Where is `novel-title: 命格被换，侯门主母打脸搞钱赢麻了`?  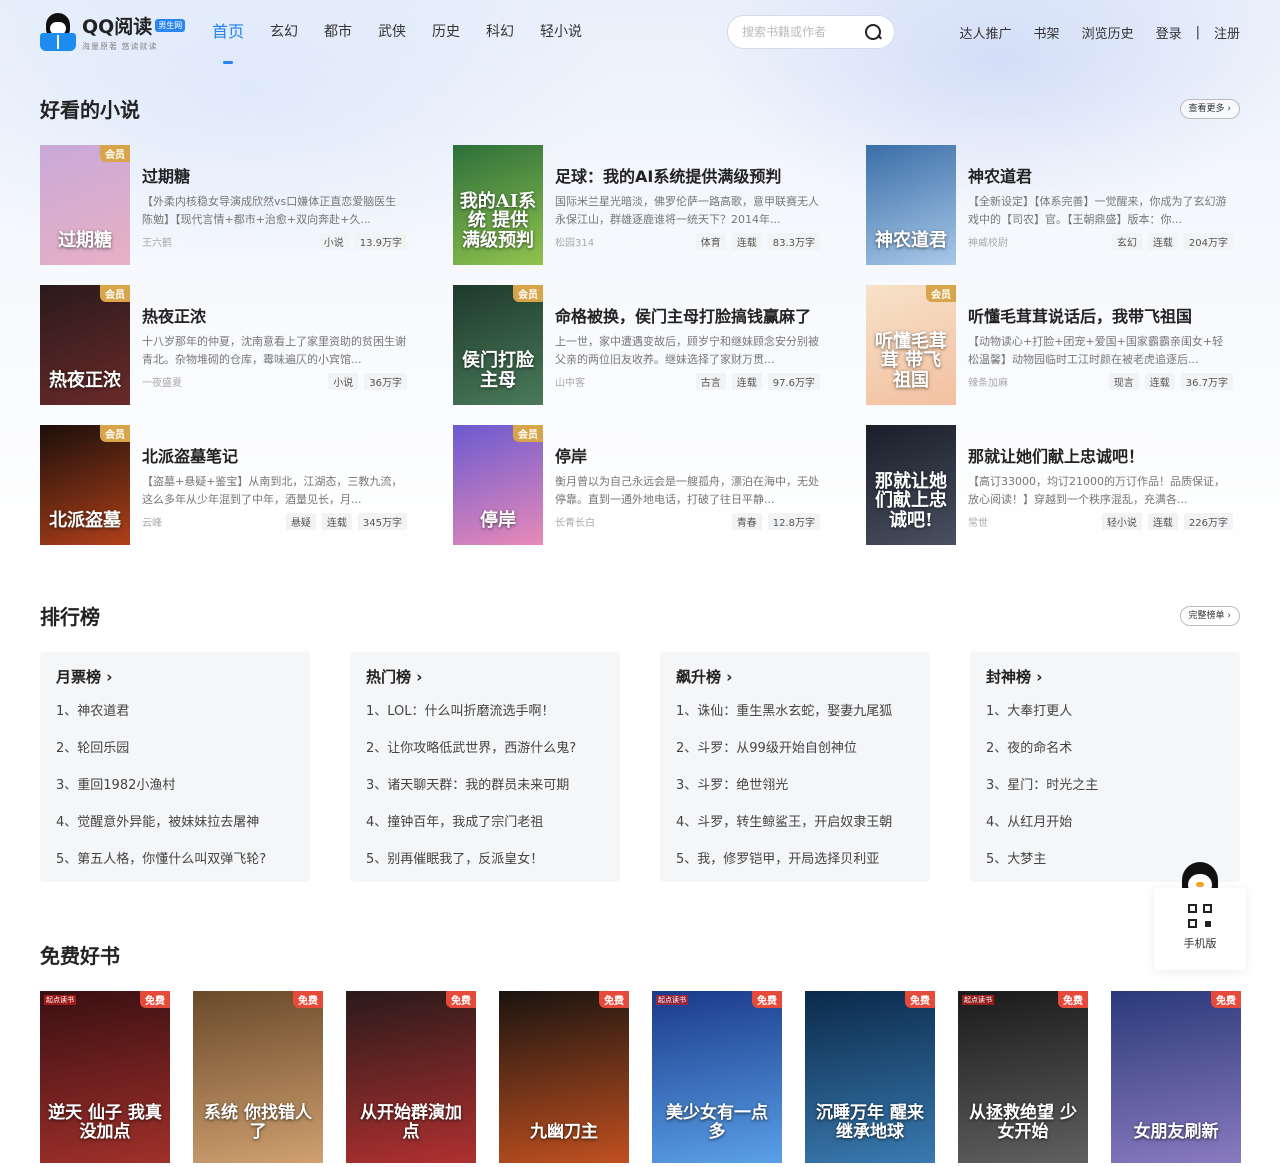
novel-title: 命格被换，侯门主母打脸搞钱赢麻了 is located at coordinates (687, 315).